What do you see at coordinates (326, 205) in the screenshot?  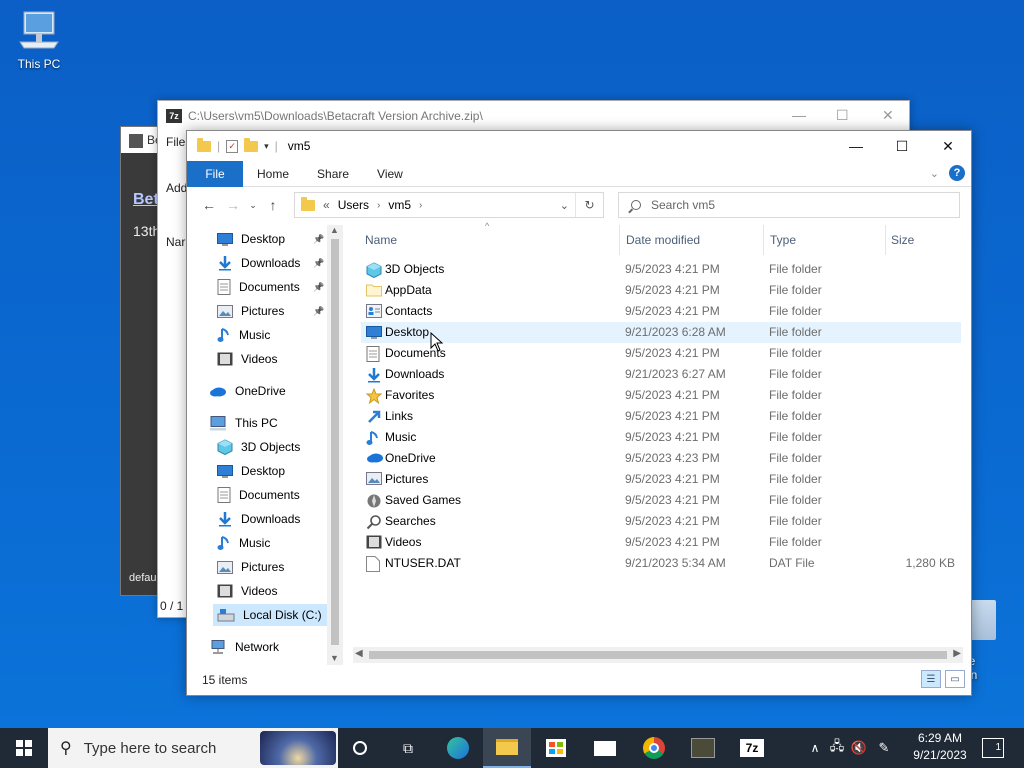 I see `breadcrumb-overflow: «` at bounding box center [326, 205].